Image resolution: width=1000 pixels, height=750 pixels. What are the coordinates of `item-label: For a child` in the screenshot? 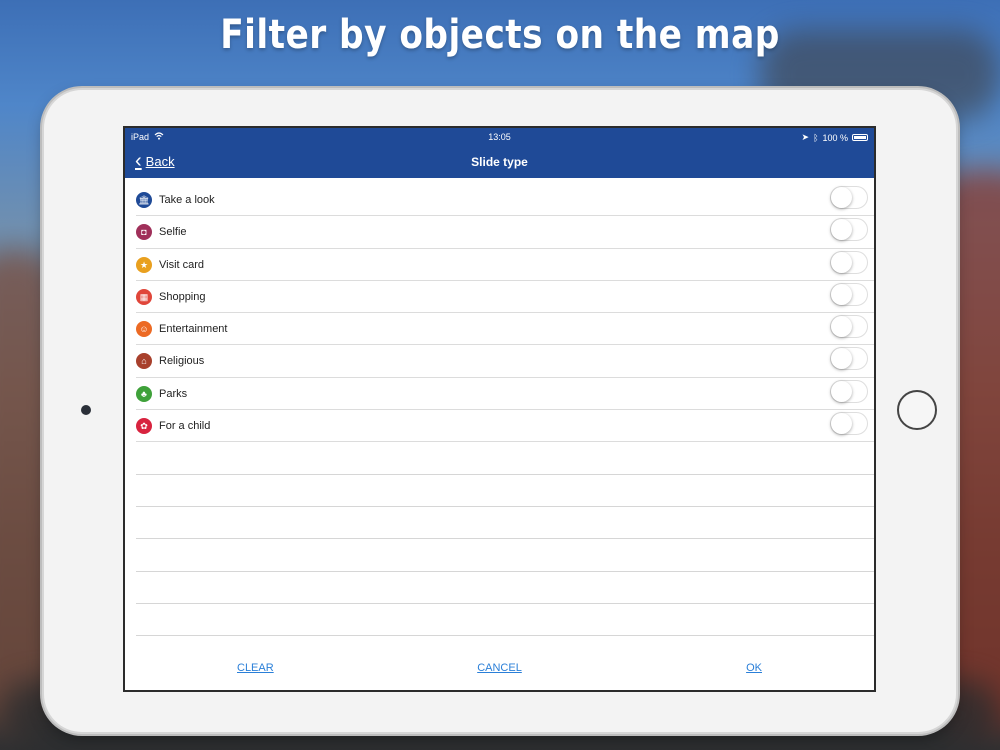 It's located at (185, 426).